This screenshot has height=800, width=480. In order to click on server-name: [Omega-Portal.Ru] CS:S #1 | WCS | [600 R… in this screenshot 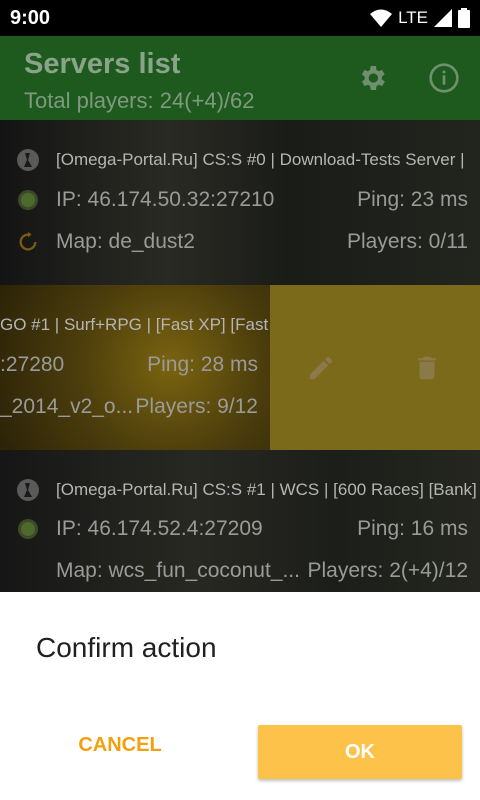, I will do `click(268, 489)`.